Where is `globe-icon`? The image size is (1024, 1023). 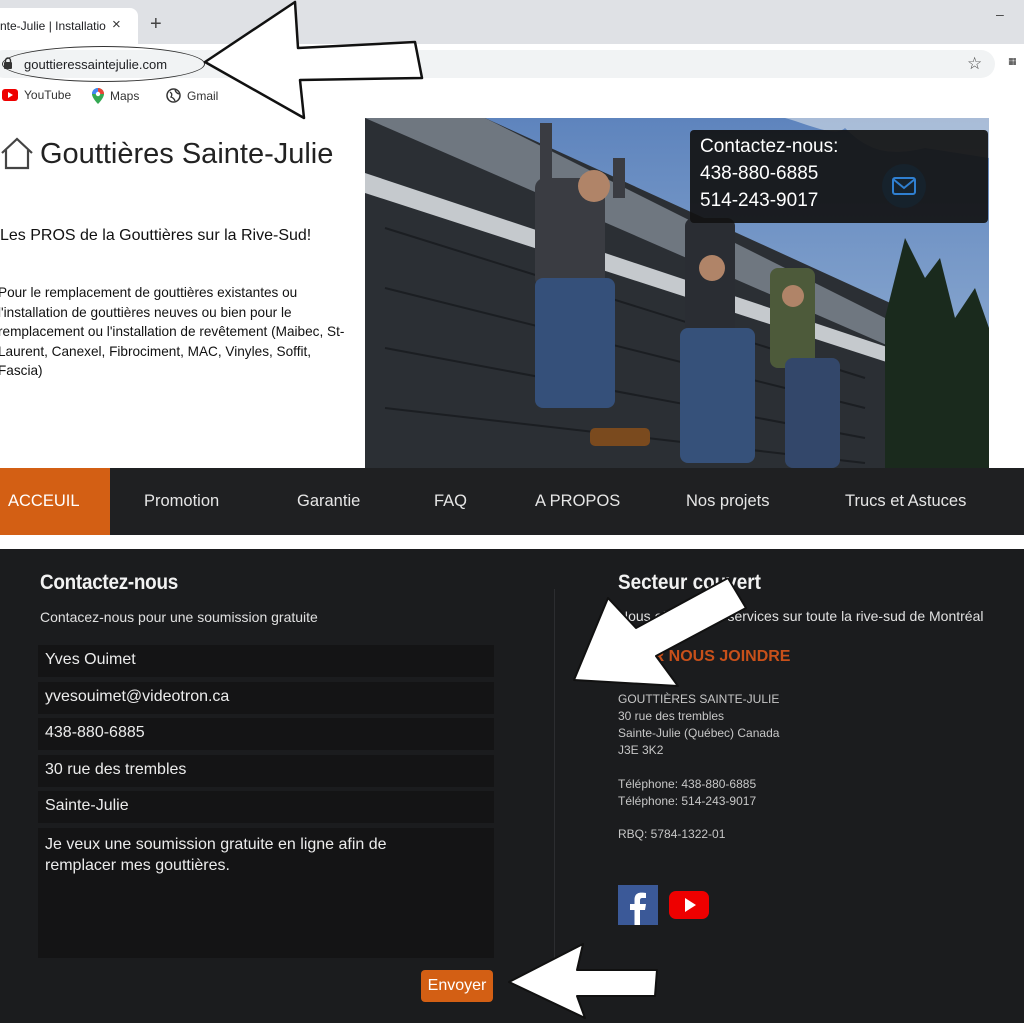
globe-icon is located at coordinates (173, 95).